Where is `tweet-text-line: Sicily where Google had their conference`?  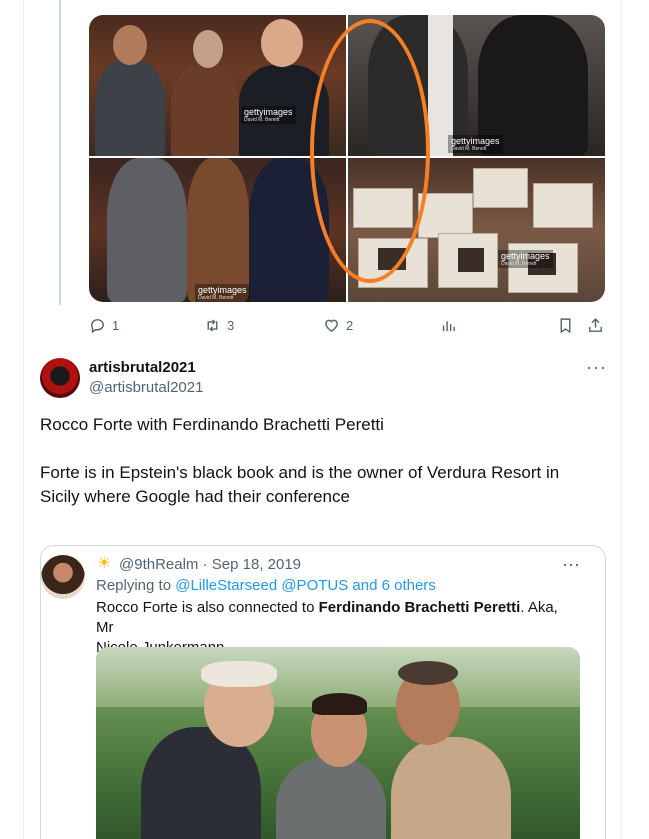 tweet-text-line: Sicily where Google had their conference is located at coordinates (195, 496).